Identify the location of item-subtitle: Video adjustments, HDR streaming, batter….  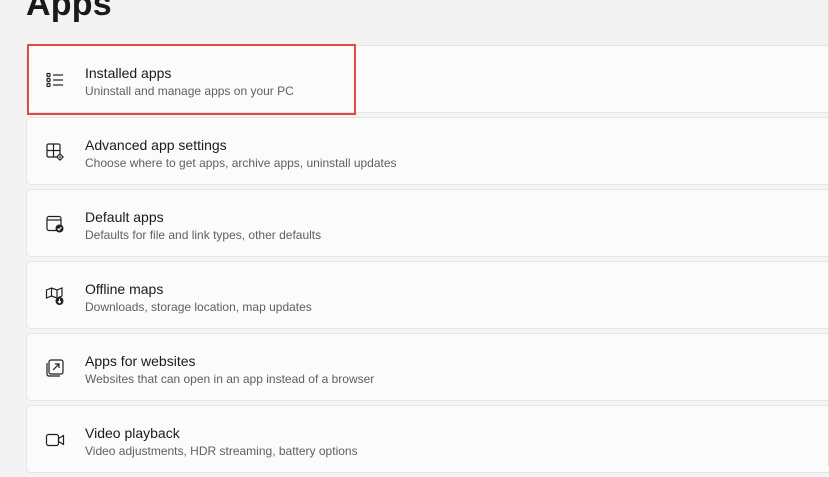
(221, 451).